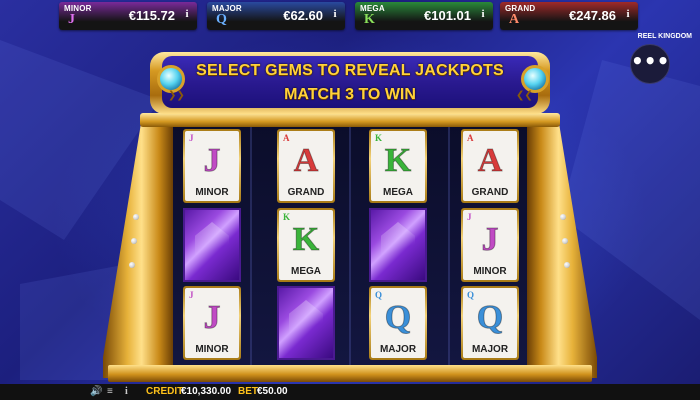 The height and width of the screenshot is (400, 700). Describe the element at coordinates (350, 392) in the screenshot. I see `bottom-bar: 🔊 ≡ i CREDIT €10,330.00 BET €50.00` at that location.